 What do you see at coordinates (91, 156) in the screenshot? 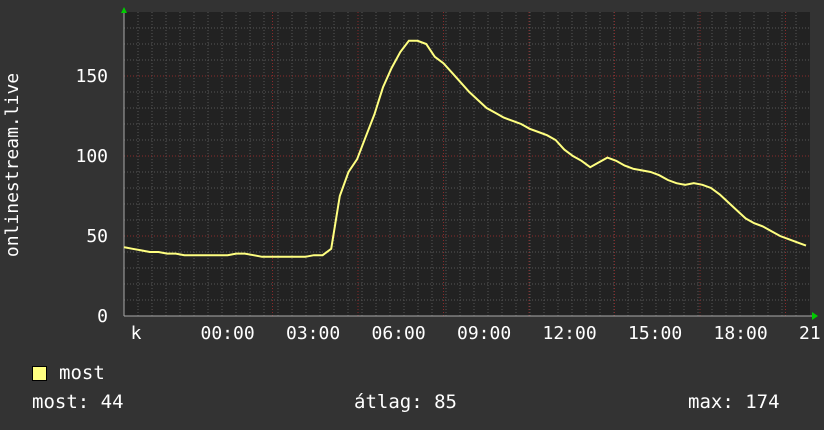
I see `y-tick-label: 100` at bounding box center [91, 156].